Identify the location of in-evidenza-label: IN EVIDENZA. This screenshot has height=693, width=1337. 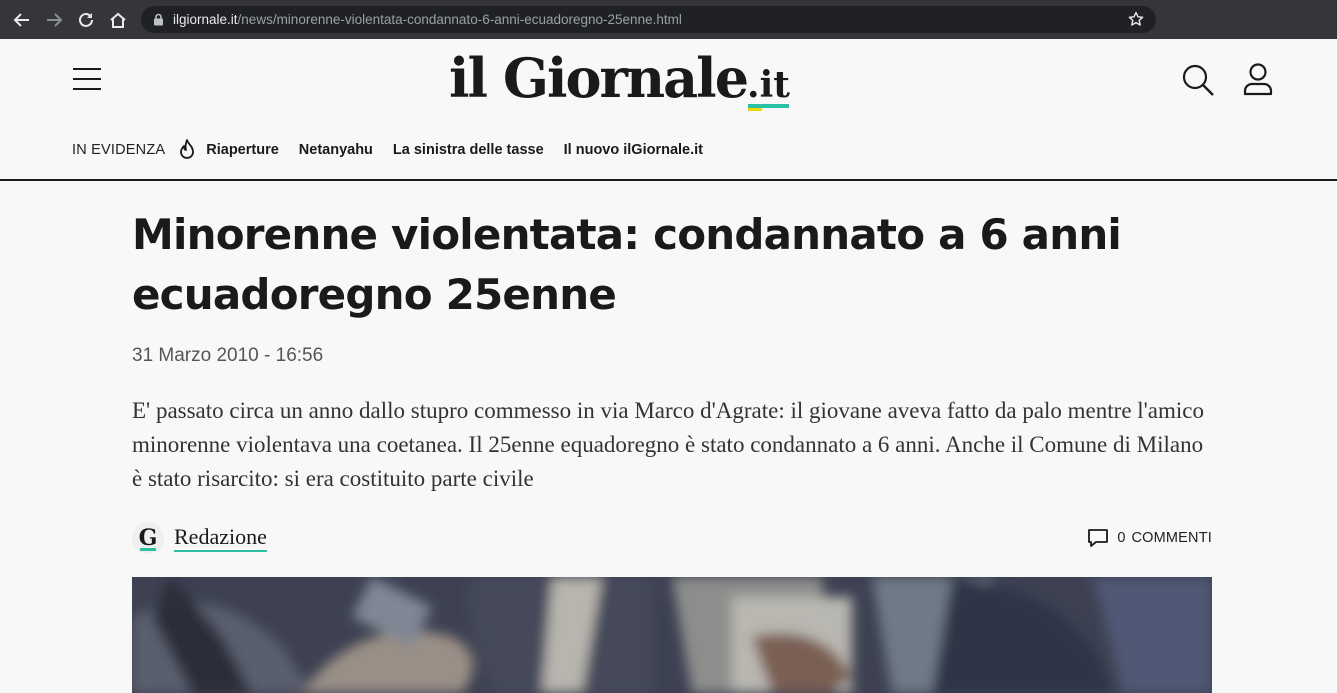
(119, 150).